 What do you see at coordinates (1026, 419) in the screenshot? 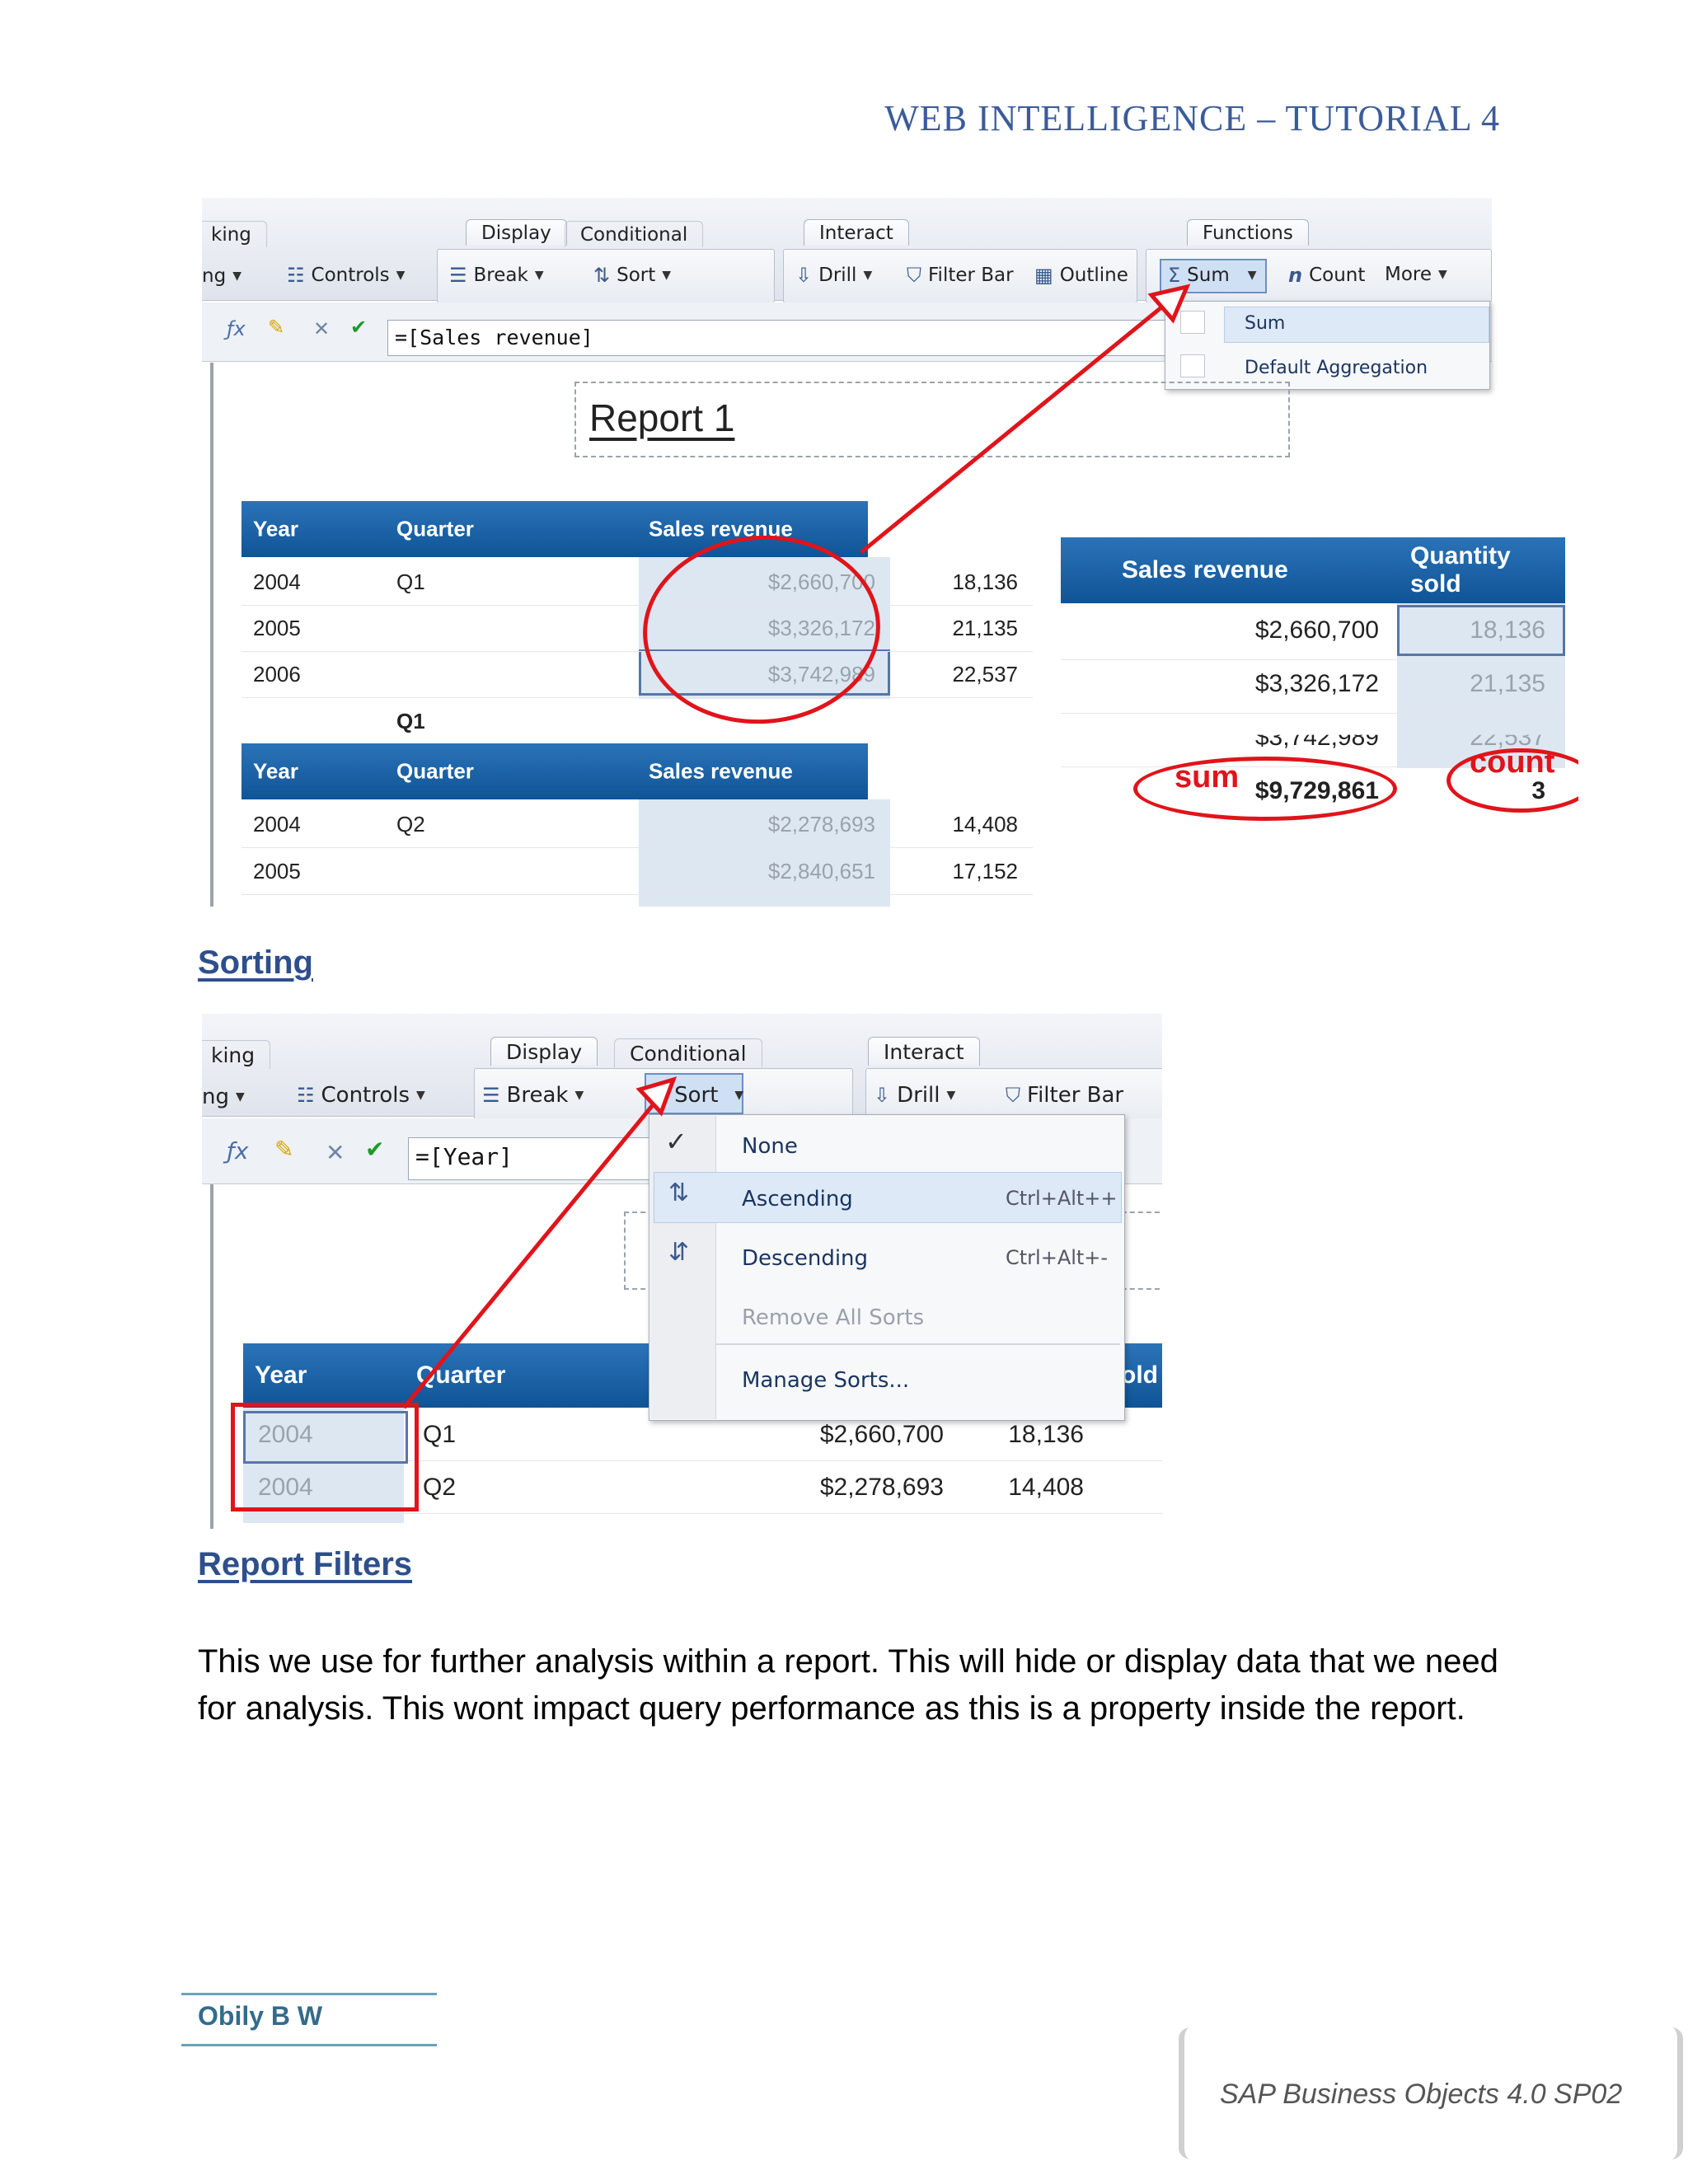
I see `arrow-to-sum-icon` at bounding box center [1026, 419].